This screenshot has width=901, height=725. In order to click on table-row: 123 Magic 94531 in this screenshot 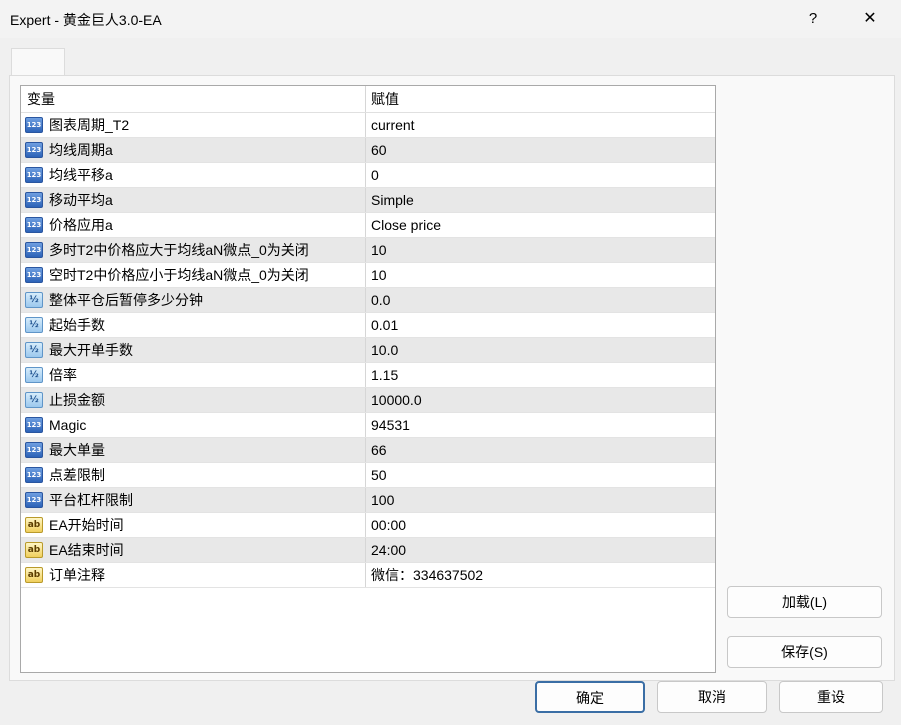, I will do `click(368, 425)`.